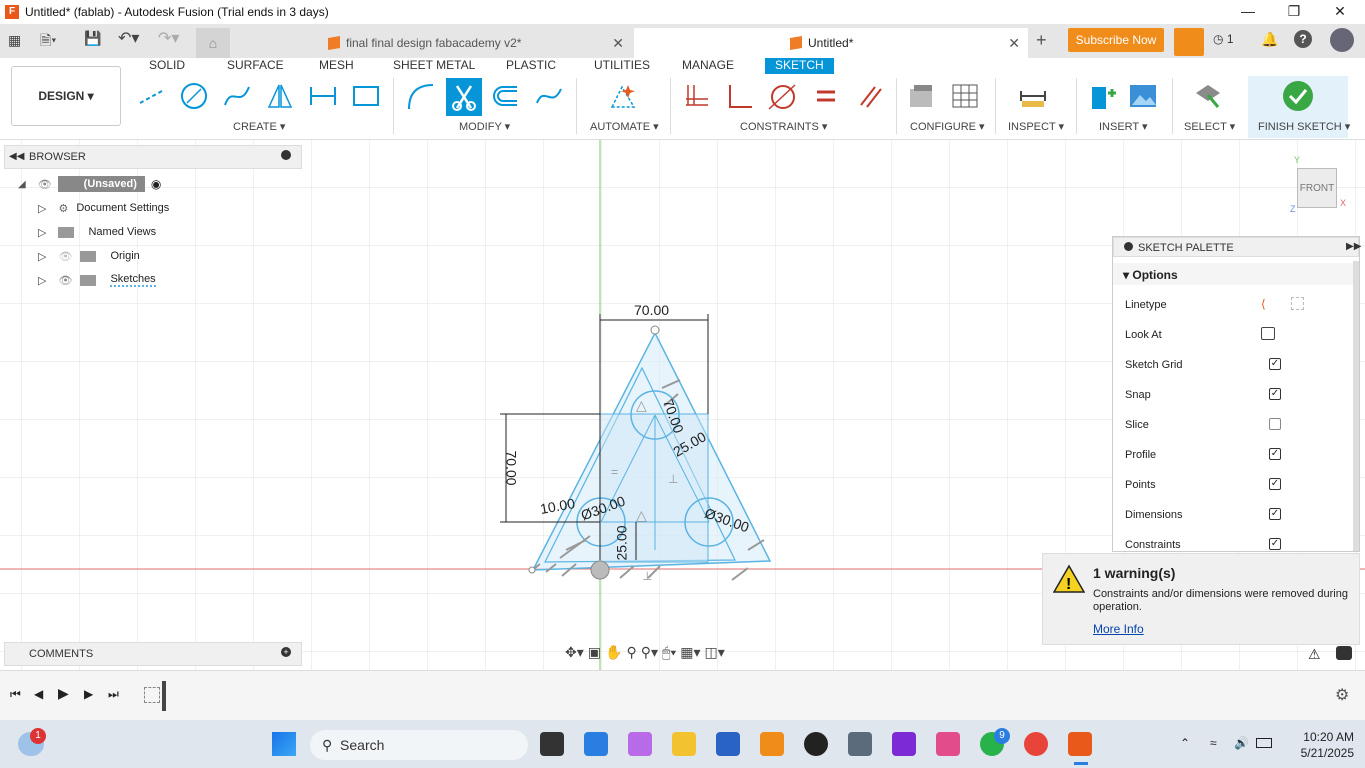  I want to click on new-tab-icon: +, so click(1041, 40).